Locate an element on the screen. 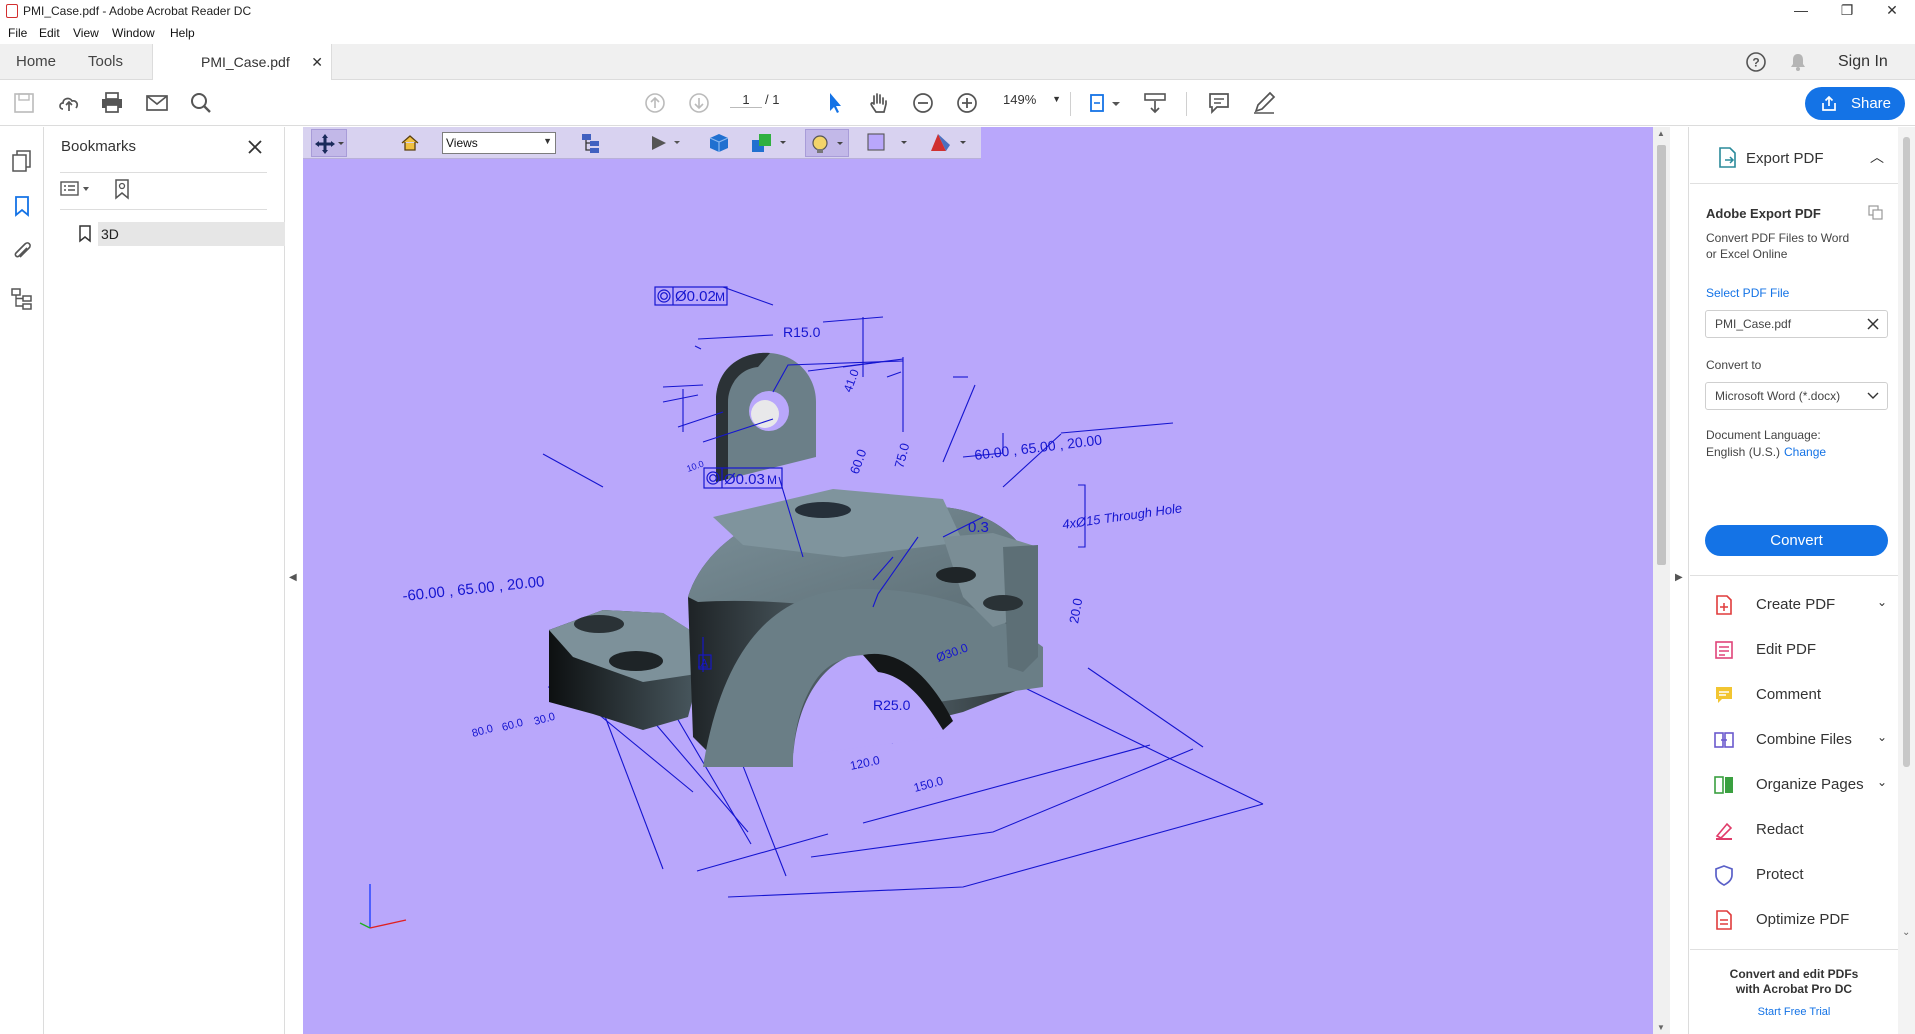 This screenshot has height=1034, width=1915. right-pane-scrollbar: ⌄ is located at coordinates (1906, 580).